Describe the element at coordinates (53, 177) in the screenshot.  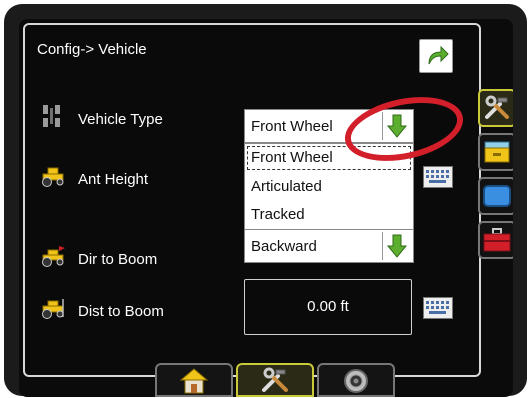
I see `tractor-icon` at that location.